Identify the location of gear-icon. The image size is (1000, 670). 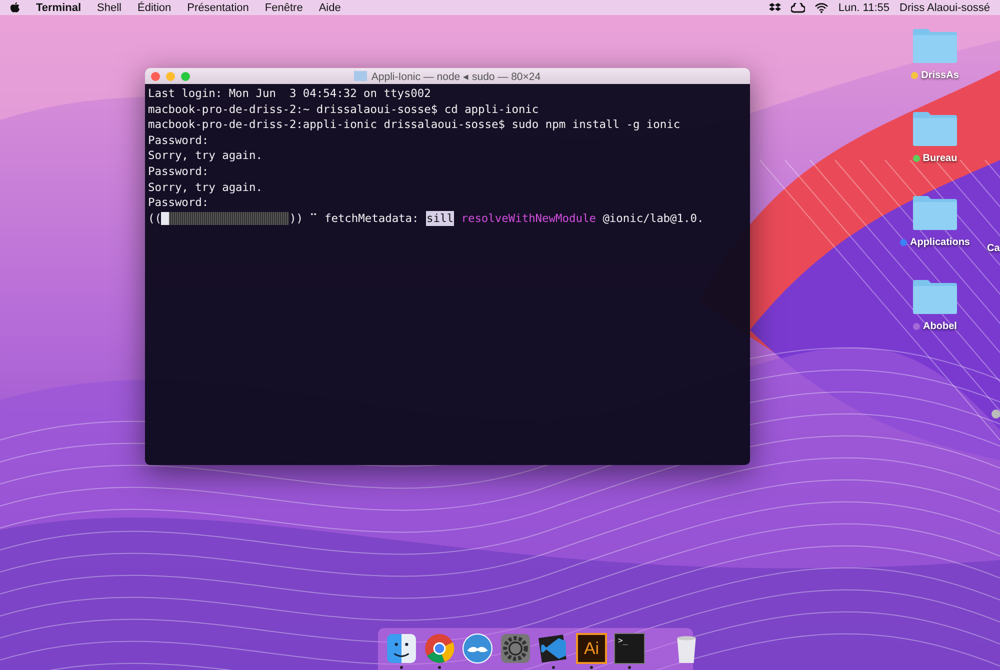
(515, 648).